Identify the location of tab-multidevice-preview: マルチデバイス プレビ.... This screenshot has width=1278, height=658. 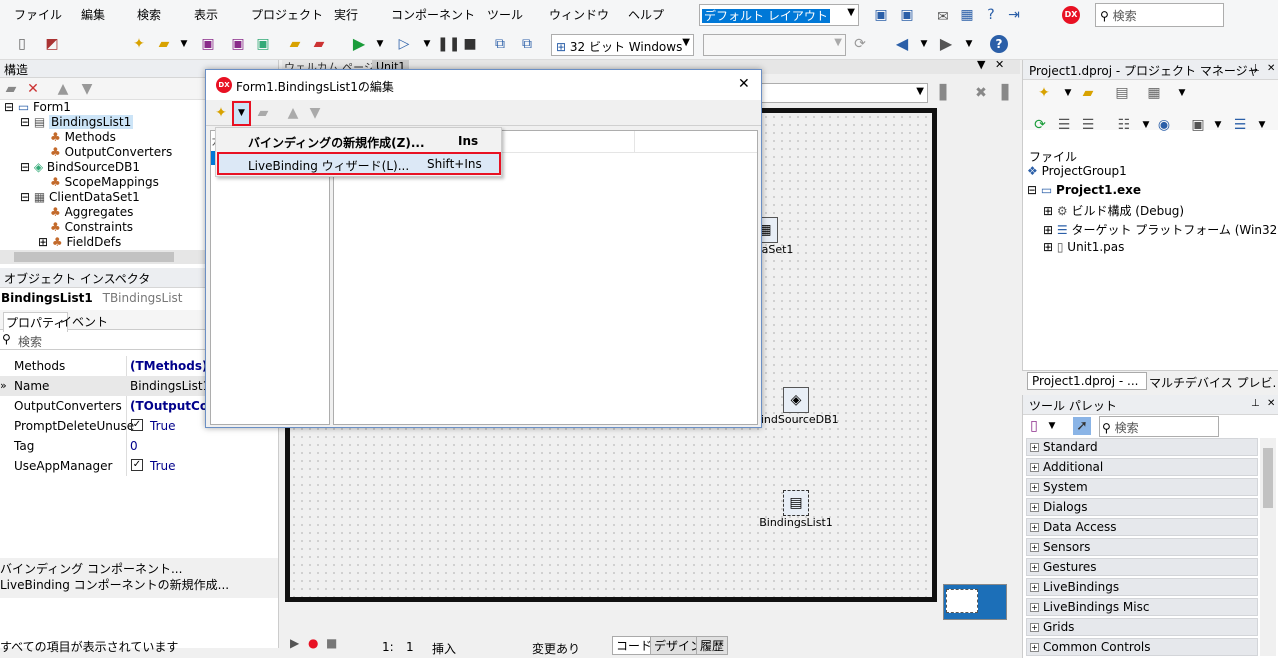
(1213, 382).